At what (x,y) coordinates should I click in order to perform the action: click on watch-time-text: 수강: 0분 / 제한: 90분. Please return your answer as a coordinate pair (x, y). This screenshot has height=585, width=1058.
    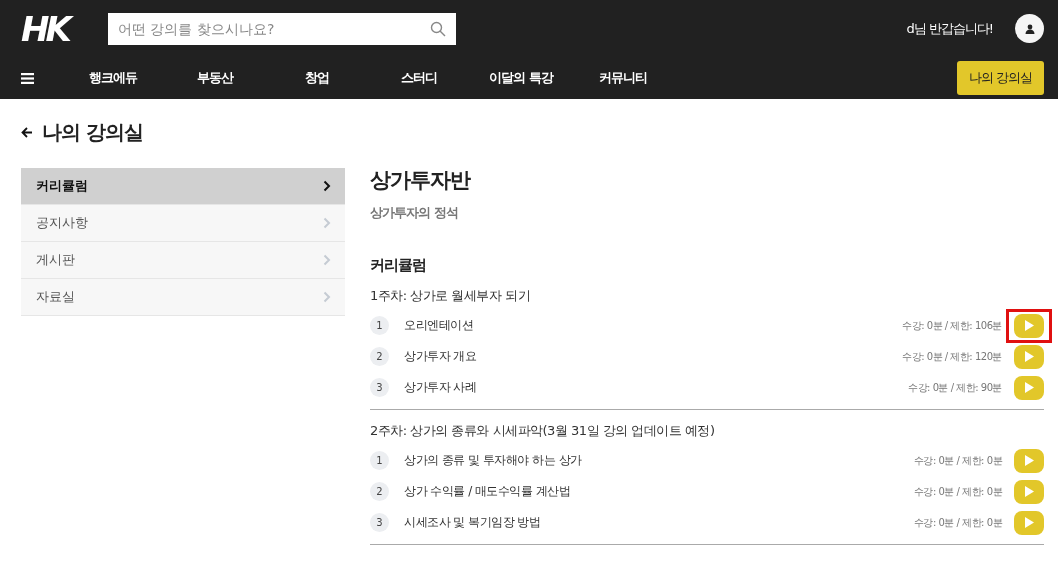
    Looking at the image, I should click on (955, 387).